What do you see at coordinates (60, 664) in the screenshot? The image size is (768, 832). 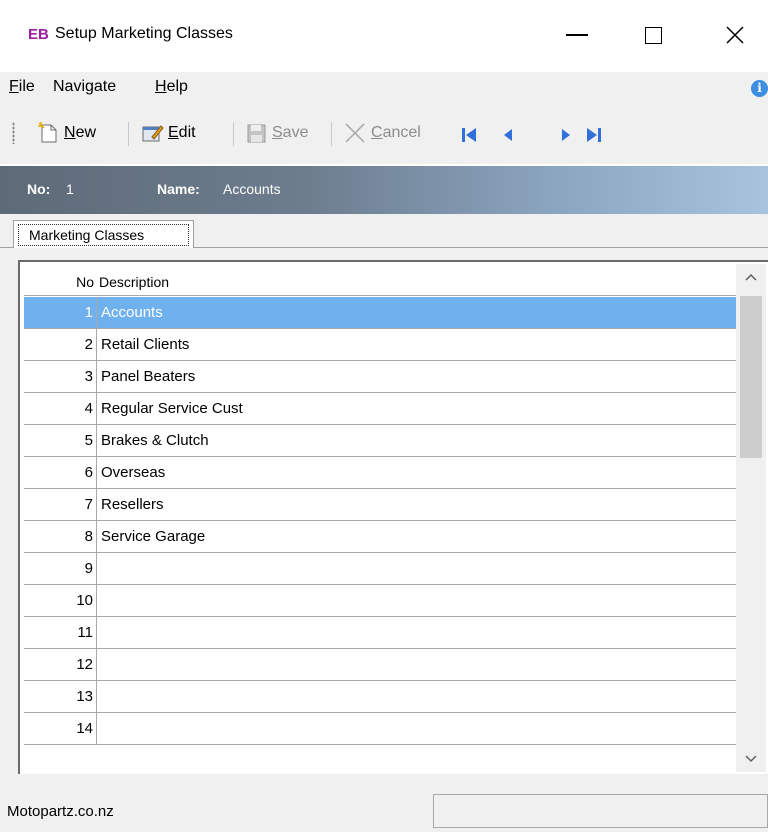 I see `cell-no: 12` at bounding box center [60, 664].